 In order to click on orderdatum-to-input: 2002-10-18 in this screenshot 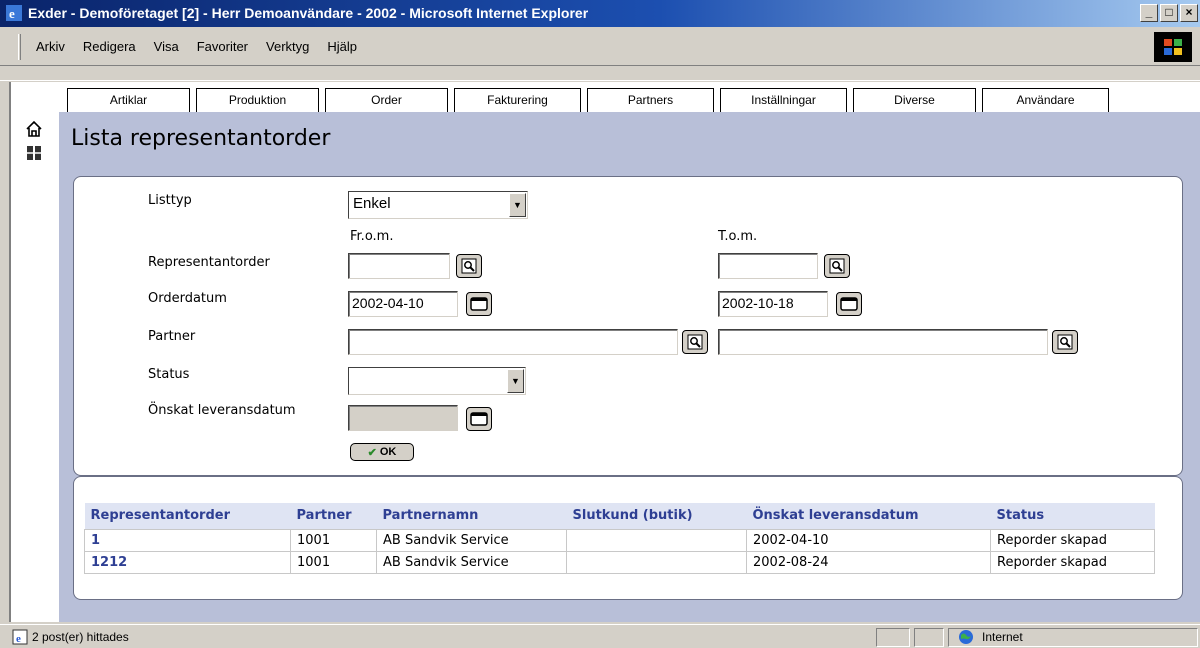, I will do `click(773, 304)`.